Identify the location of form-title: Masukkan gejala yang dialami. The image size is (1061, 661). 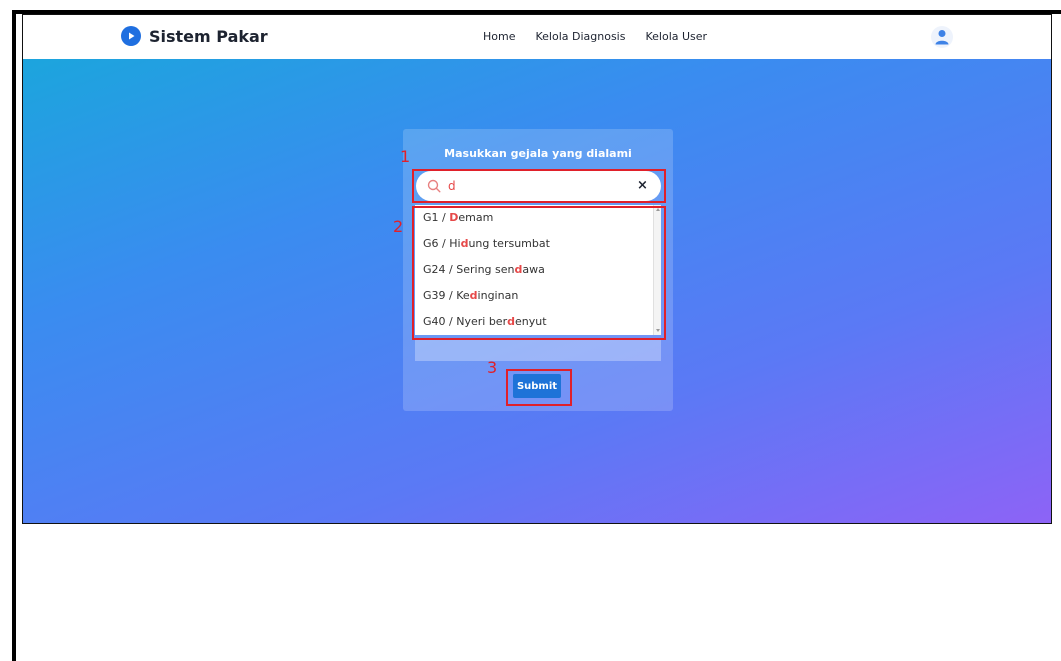
(538, 153).